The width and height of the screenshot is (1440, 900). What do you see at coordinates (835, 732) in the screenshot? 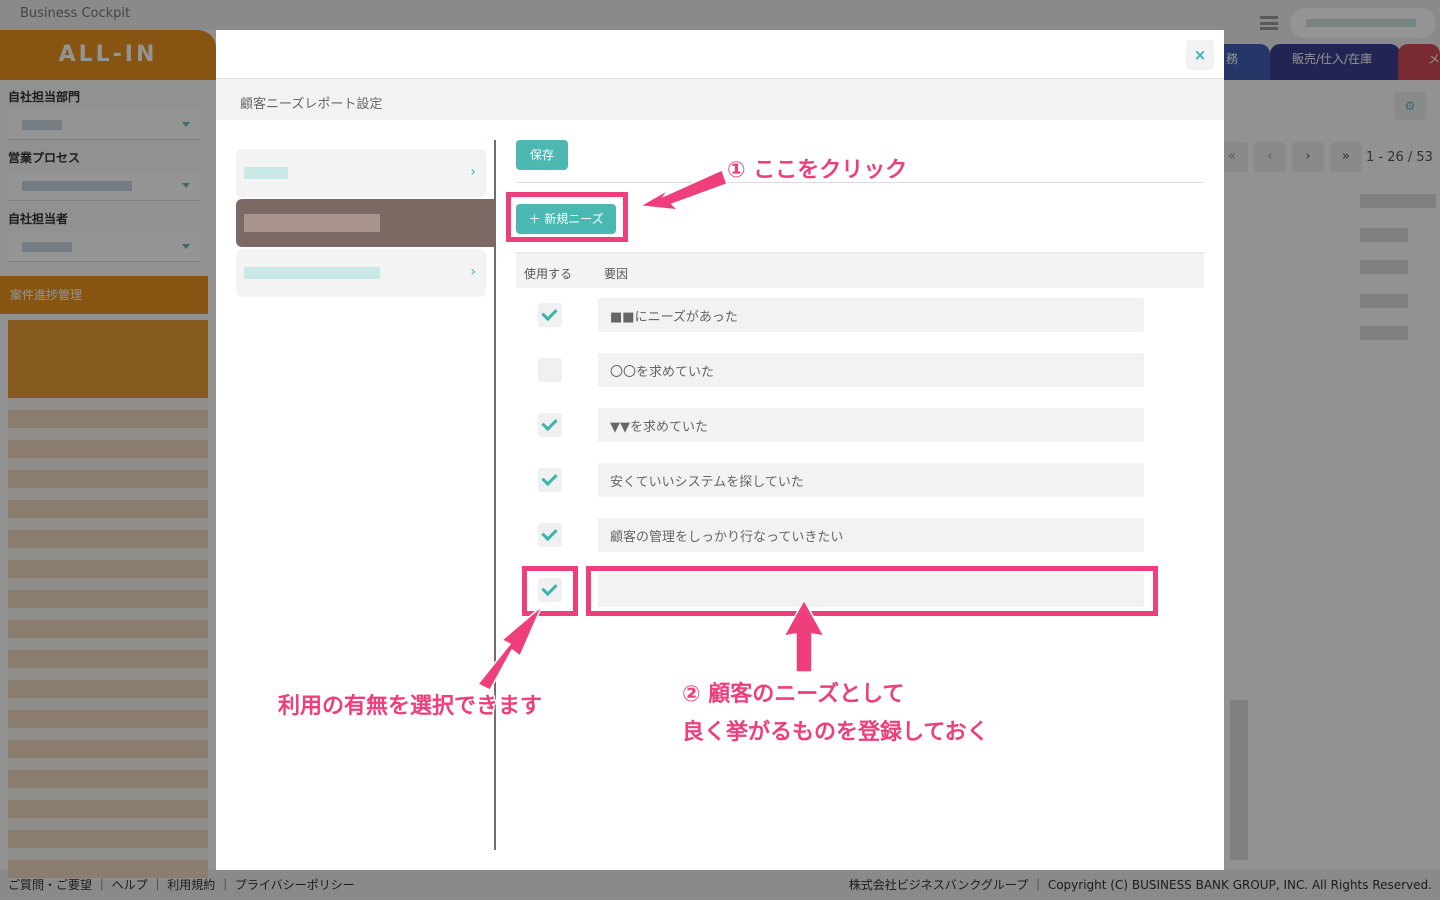
I see `annotation-register-needs-line2: 良く挙がるものを登録しておく` at bounding box center [835, 732].